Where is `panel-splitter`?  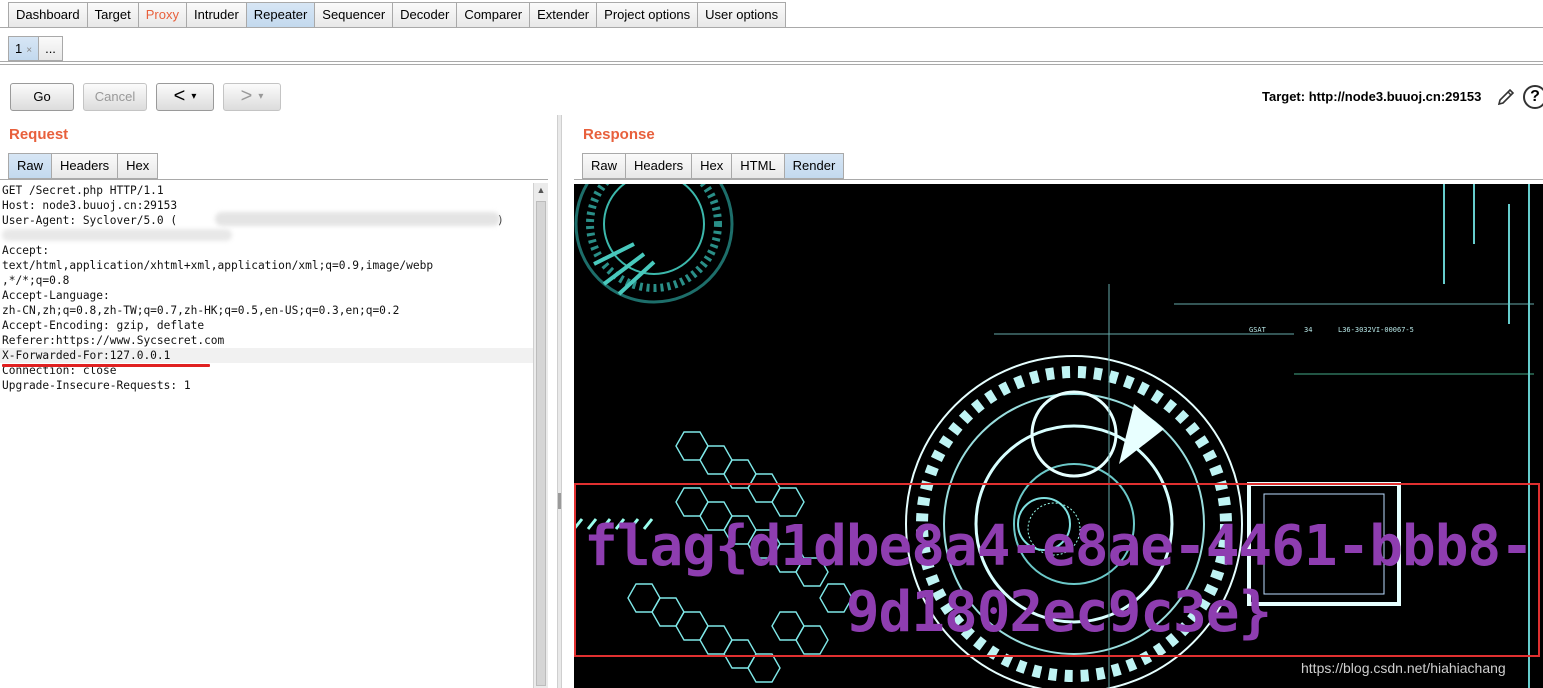
panel-splitter is located at coordinates (559, 401).